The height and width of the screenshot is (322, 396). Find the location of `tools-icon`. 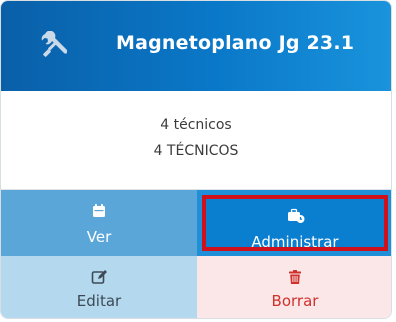

tools-icon is located at coordinates (53, 44).